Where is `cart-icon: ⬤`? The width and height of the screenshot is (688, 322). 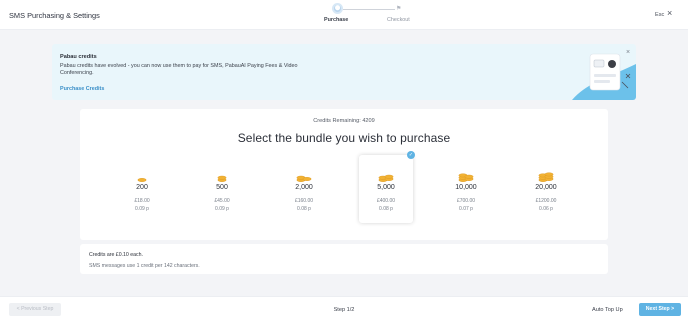 cart-icon: ⬤ is located at coordinates (337, 8).